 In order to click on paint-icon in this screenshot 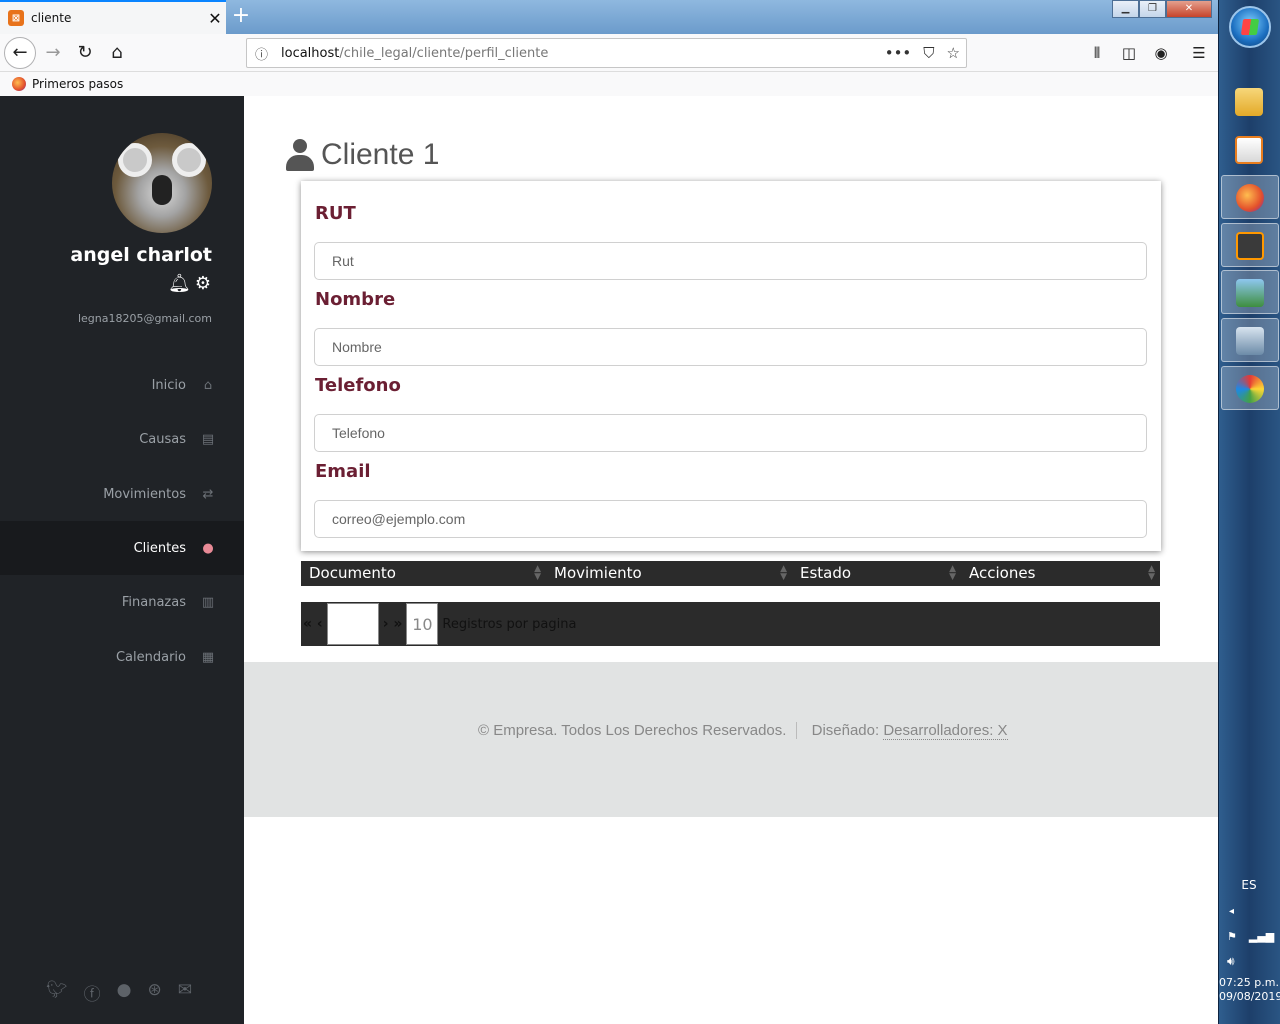, I will do `click(1250, 388)`.